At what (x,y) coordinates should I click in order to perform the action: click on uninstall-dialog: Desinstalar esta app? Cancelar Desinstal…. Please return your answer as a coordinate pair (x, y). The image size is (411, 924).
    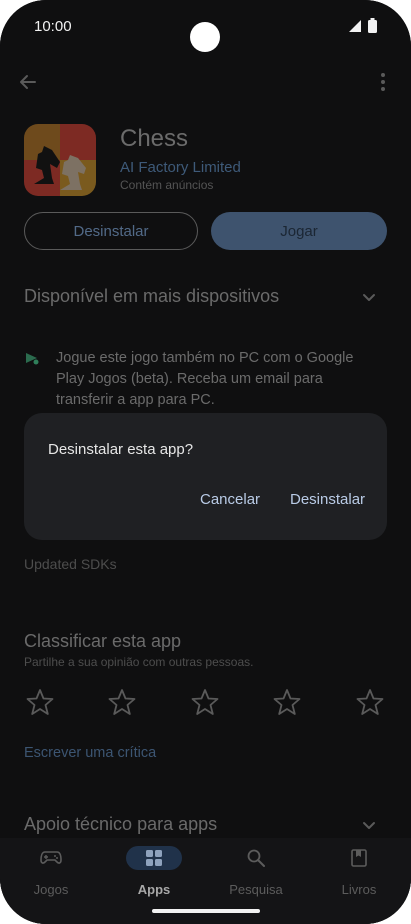
    Looking at the image, I should click on (205, 476).